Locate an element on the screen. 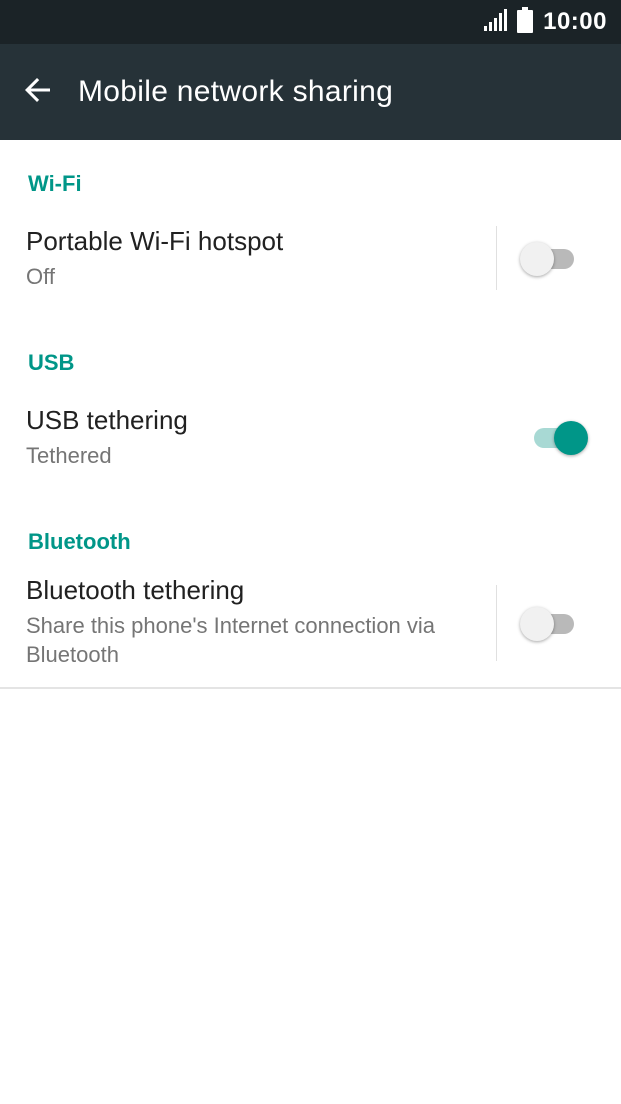 The width and height of the screenshot is (621, 1104). bluetooth-tethering-title: Bluetooth tethering is located at coordinates (135, 590).